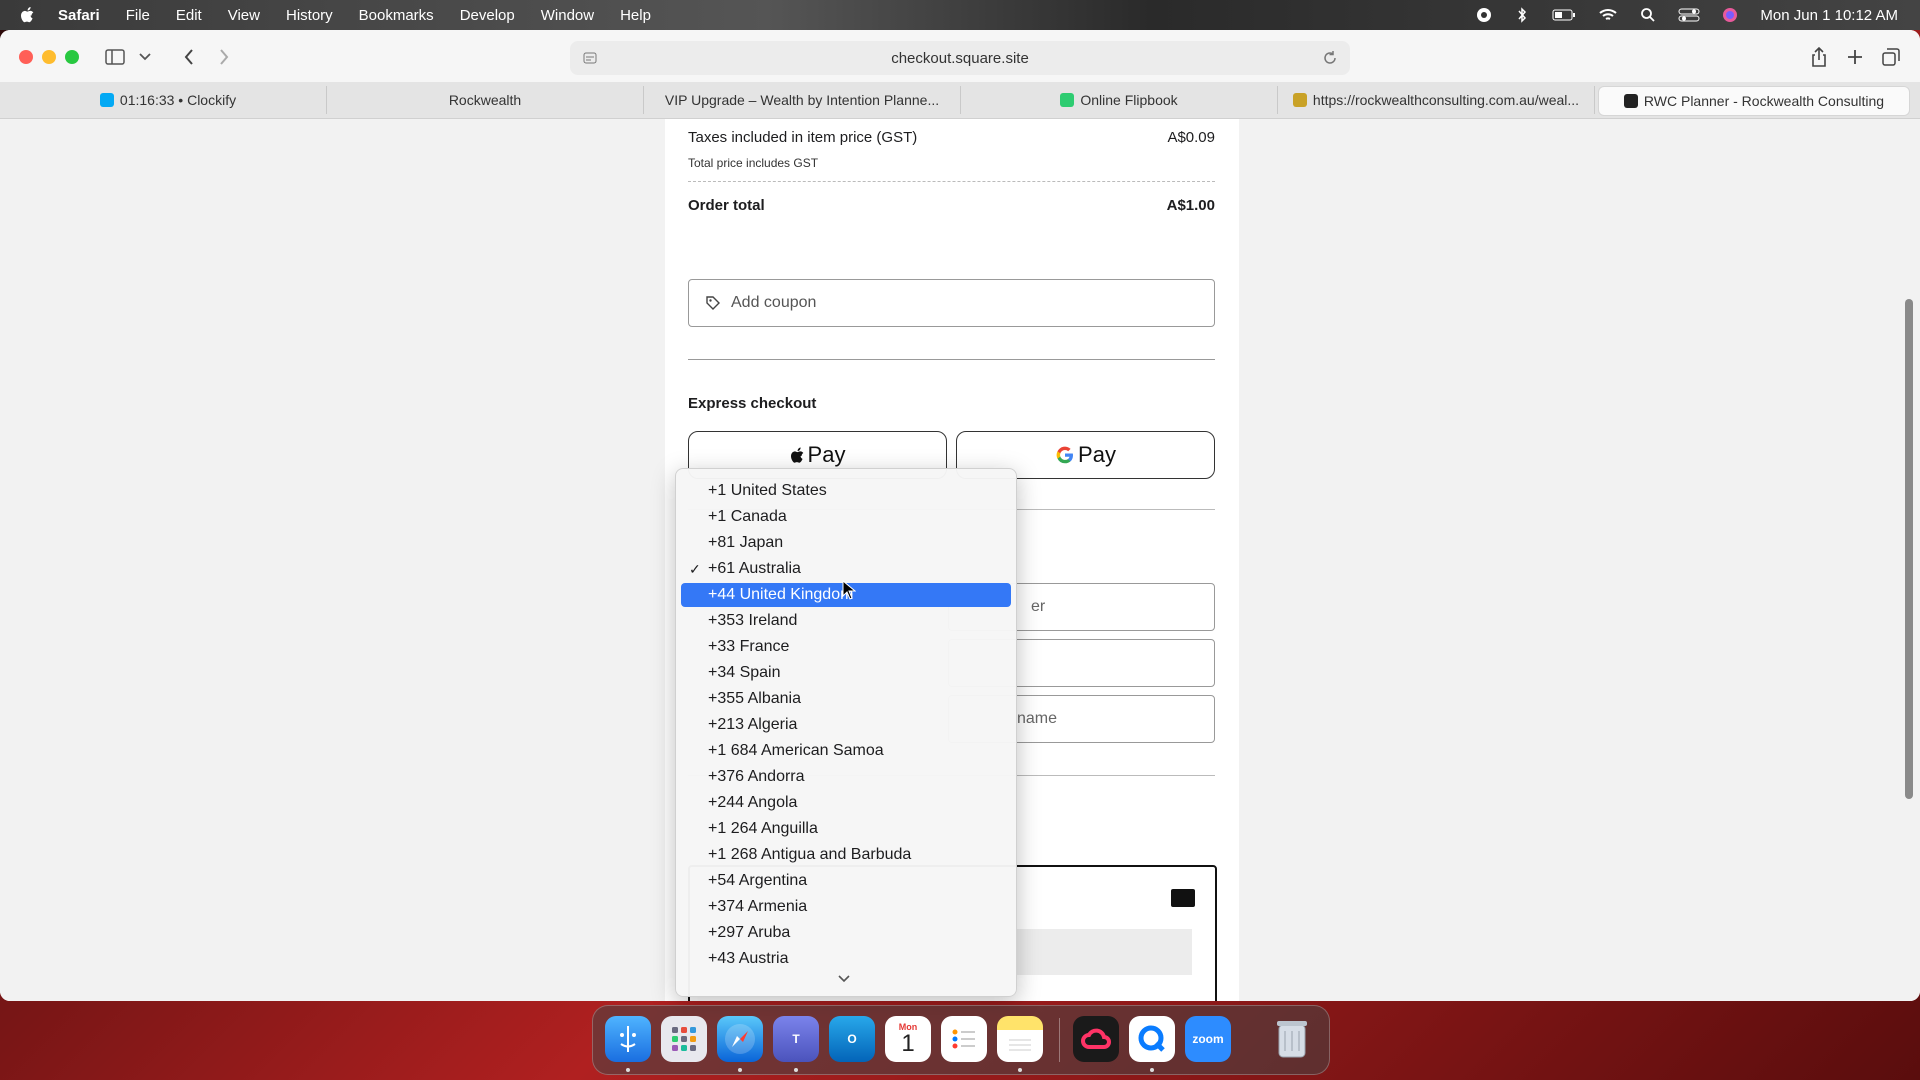  Describe the element at coordinates (846, 621) in the screenshot. I see `dropdown-option: +353 Ireland` at that location.